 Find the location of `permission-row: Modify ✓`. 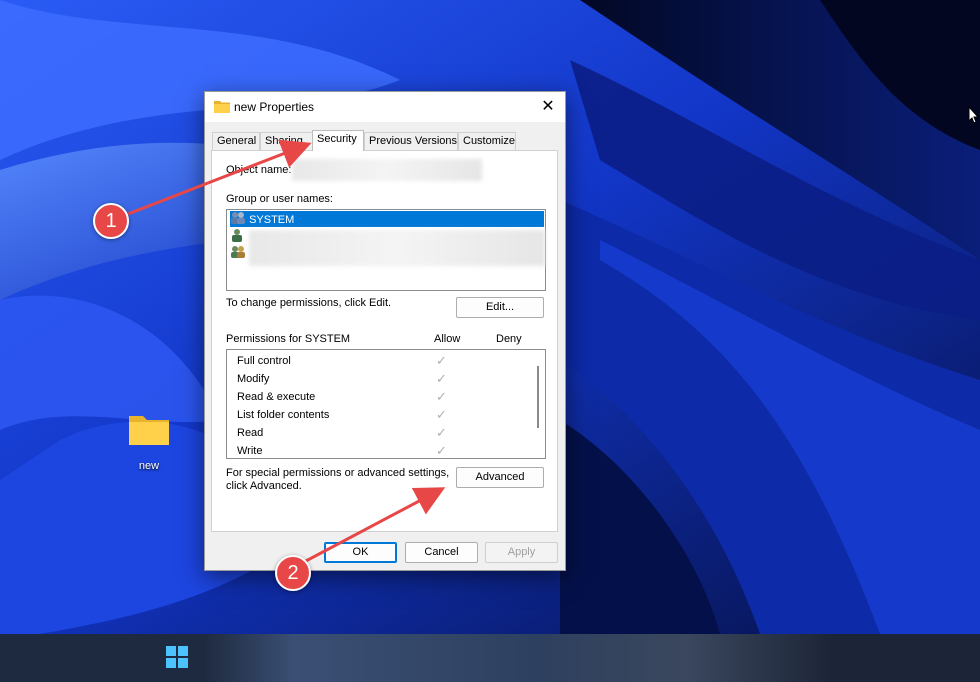

permission-row: Modify ✓ is located at coordinates (387, 380).